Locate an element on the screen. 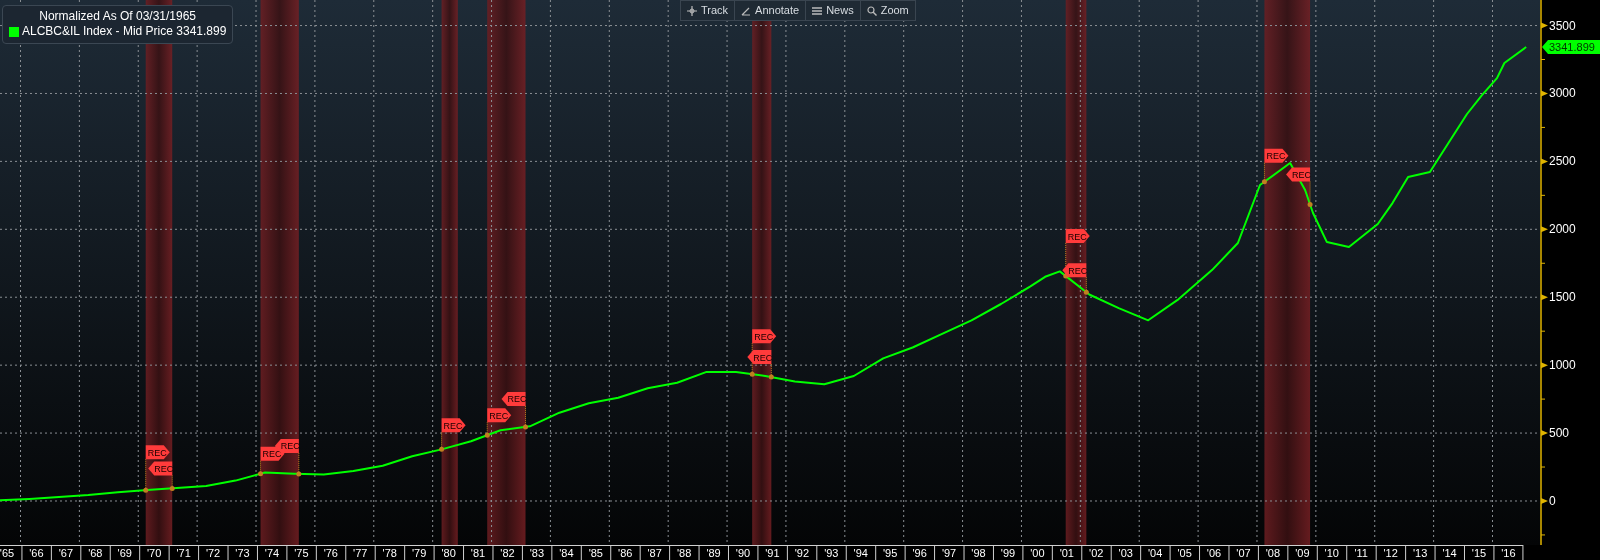 The width and height of the screenshot is (1600, 560). axis-label: '80 is located at coordinates (448, 553).